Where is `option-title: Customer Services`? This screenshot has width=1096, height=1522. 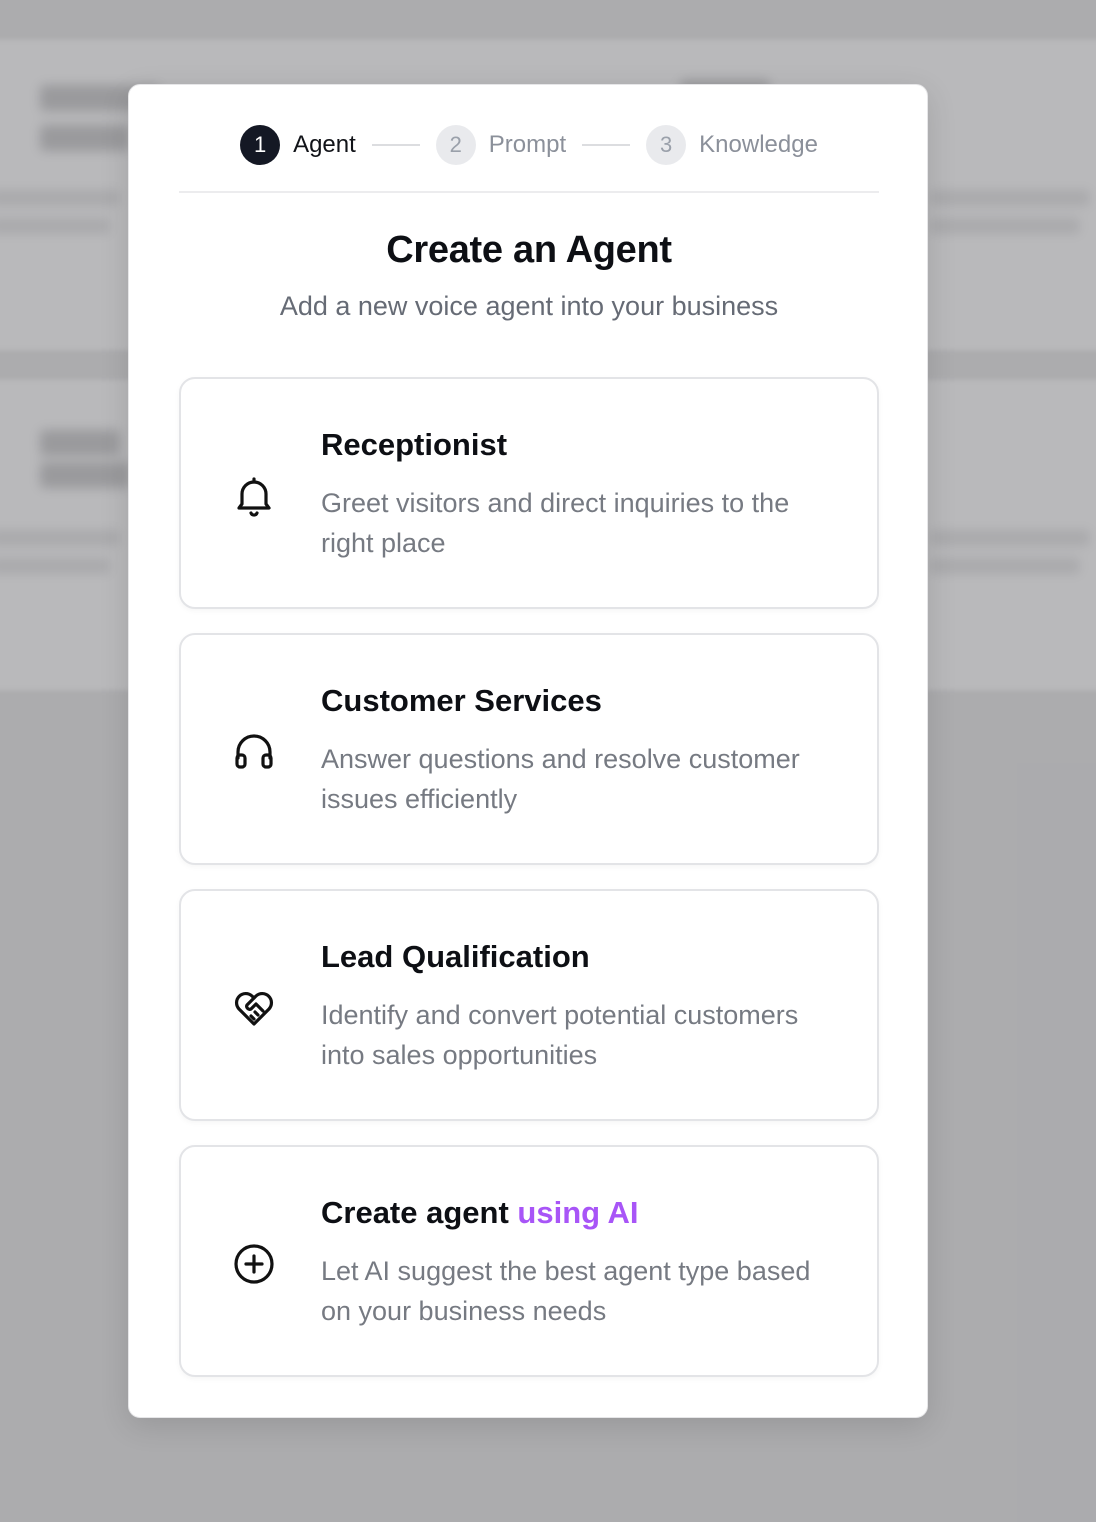 option-title: Customer Services is located at coordinates (461, 700).